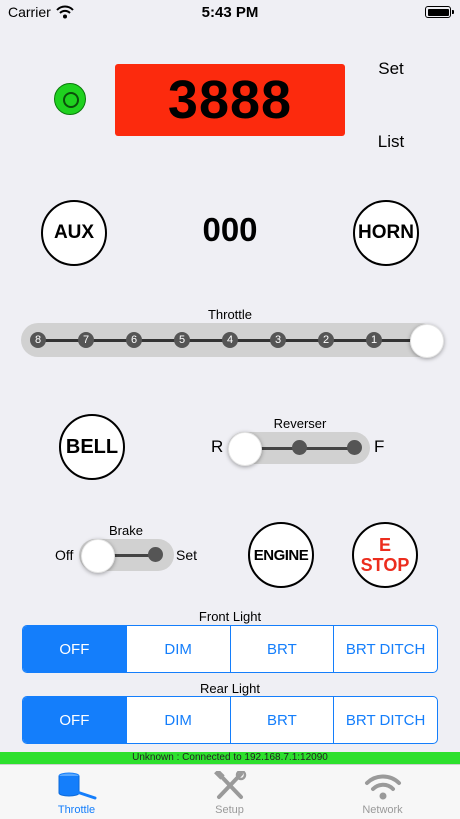 The width and height of the screenshot is (460, 819). I want to click on tab-throttle: Throttle, so click(76, 792).